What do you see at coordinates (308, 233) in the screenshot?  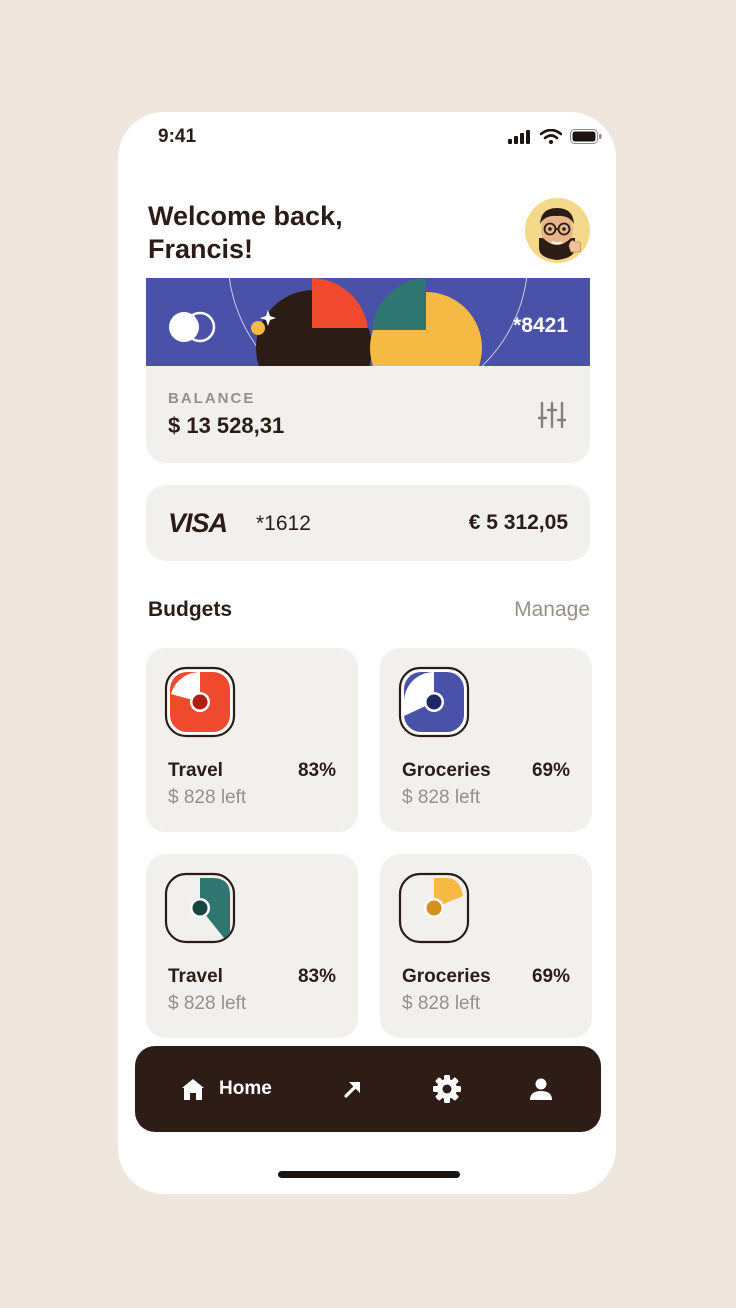 I see `welcome-heading: Welcome back, Francis!` at bounding box center [308, 233].